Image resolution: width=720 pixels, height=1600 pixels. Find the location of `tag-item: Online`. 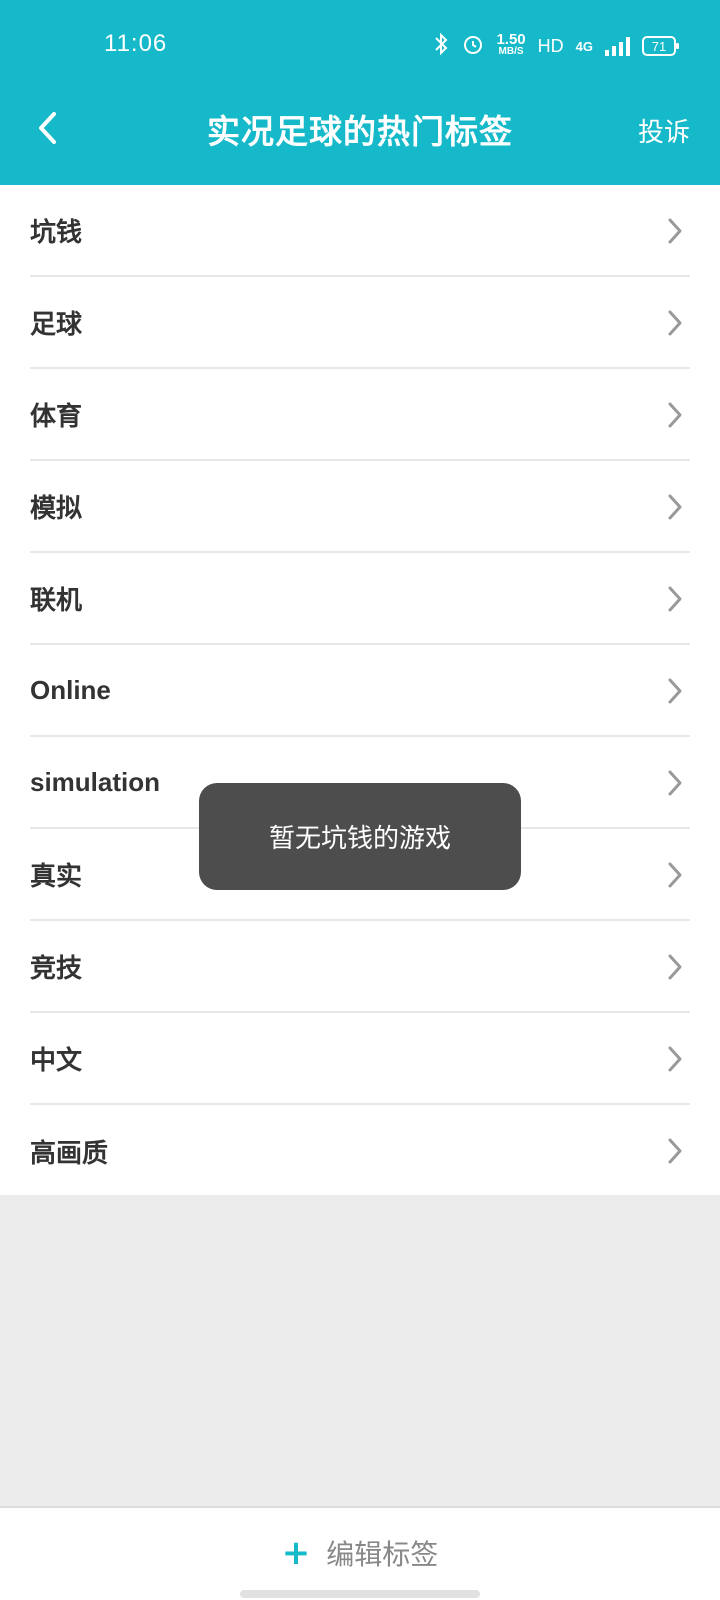

tag-item: Online is located at coordinates (360, 691).